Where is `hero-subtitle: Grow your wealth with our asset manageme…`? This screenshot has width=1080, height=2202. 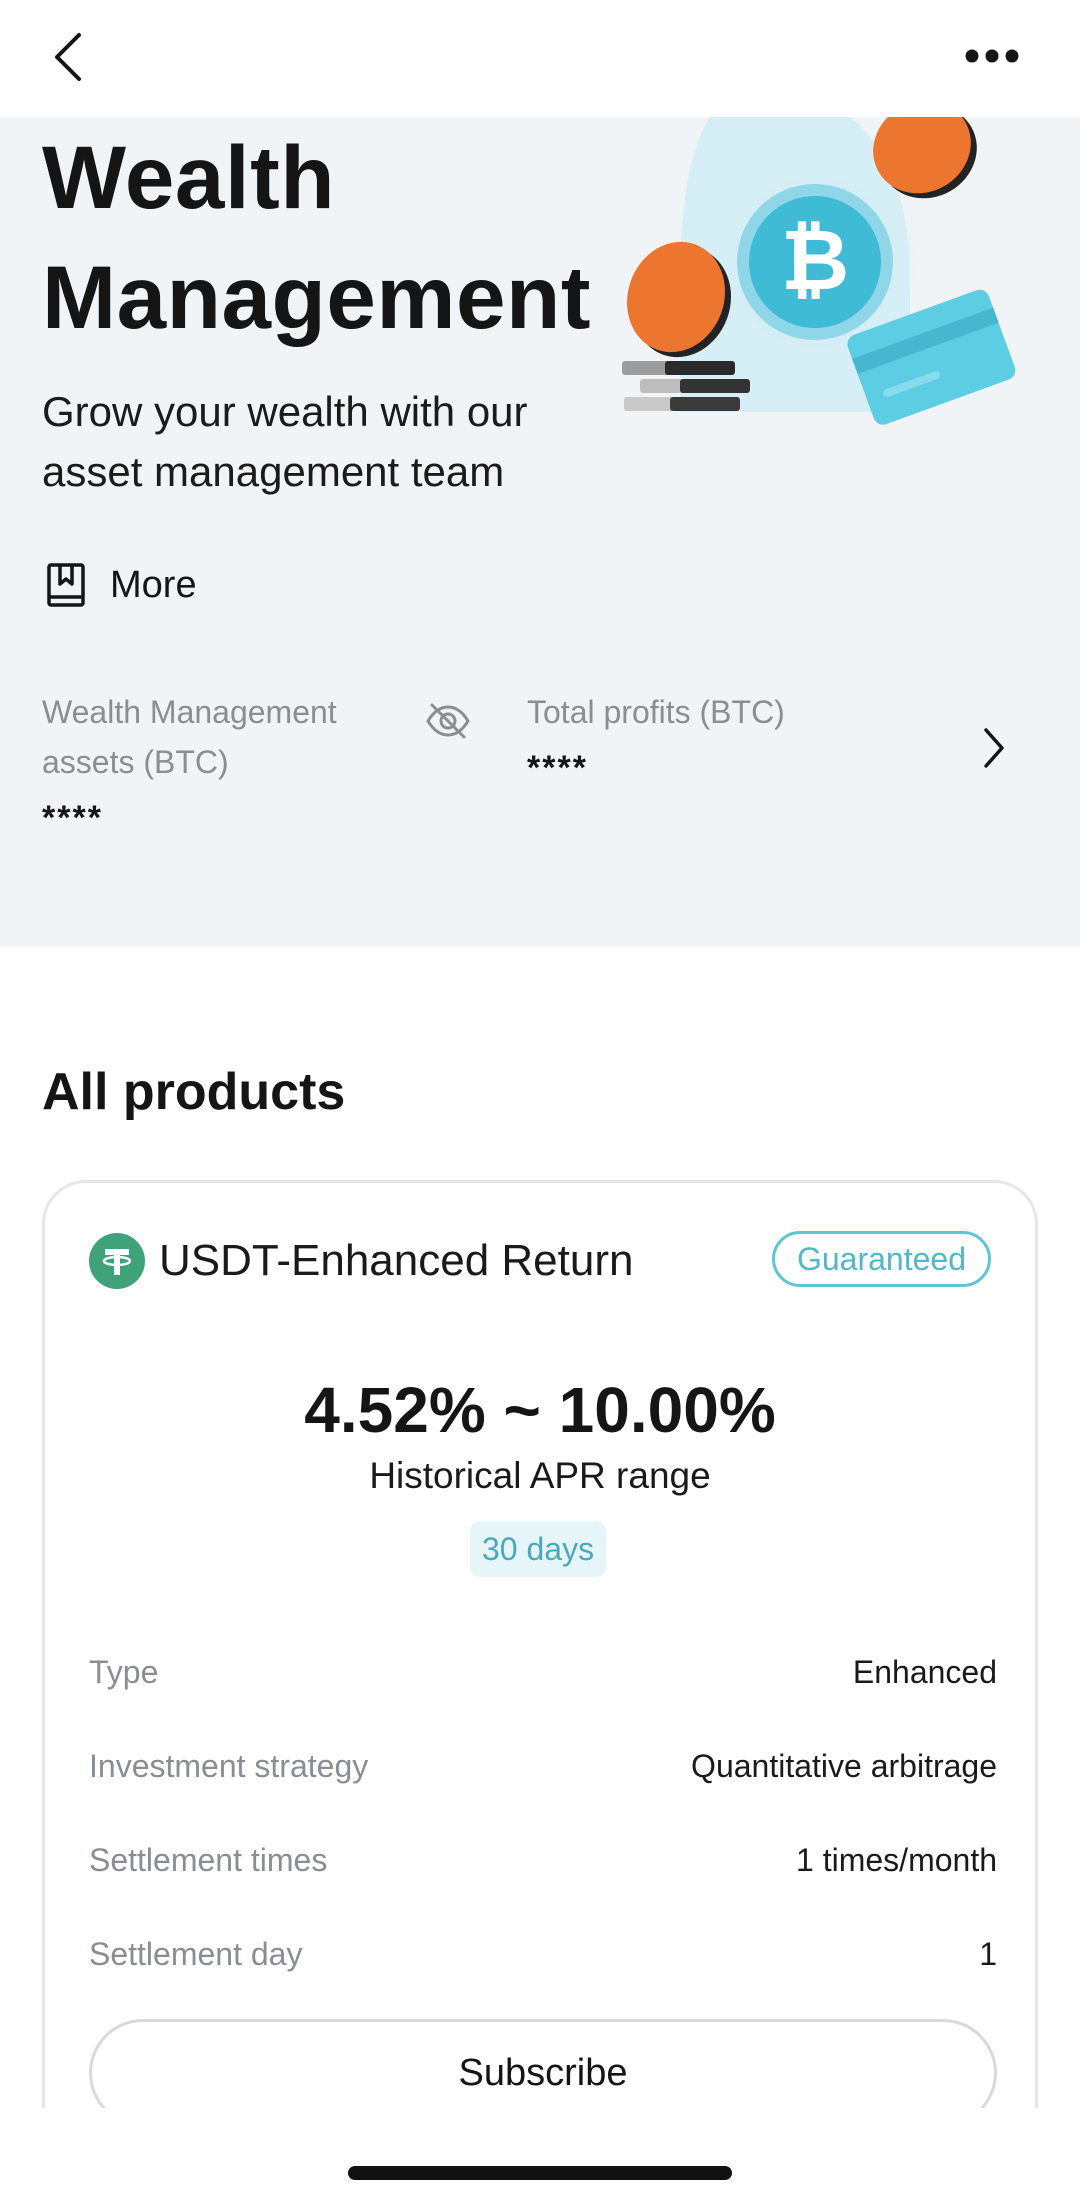
hero-subtitle: Grow your wealth with our asset manageme… is located at coordinates (342, 442).